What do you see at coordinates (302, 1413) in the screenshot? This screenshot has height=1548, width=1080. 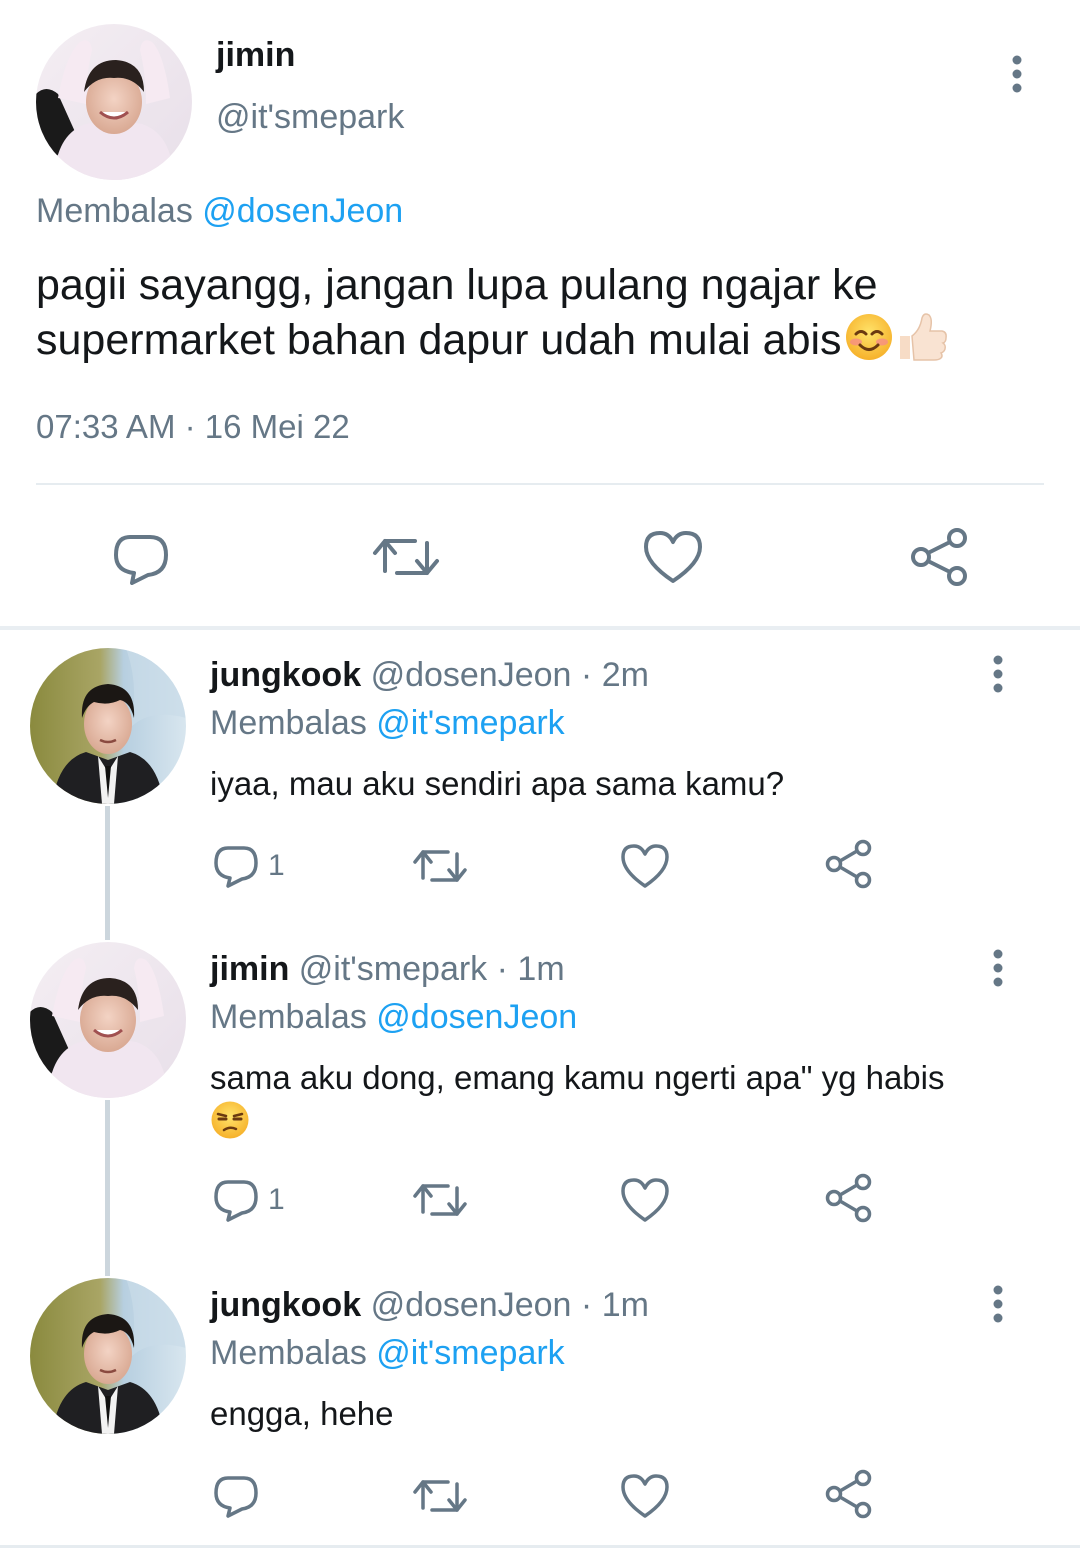 I see `reply-body: engga, hehe` at bounding box center [302, 1413].